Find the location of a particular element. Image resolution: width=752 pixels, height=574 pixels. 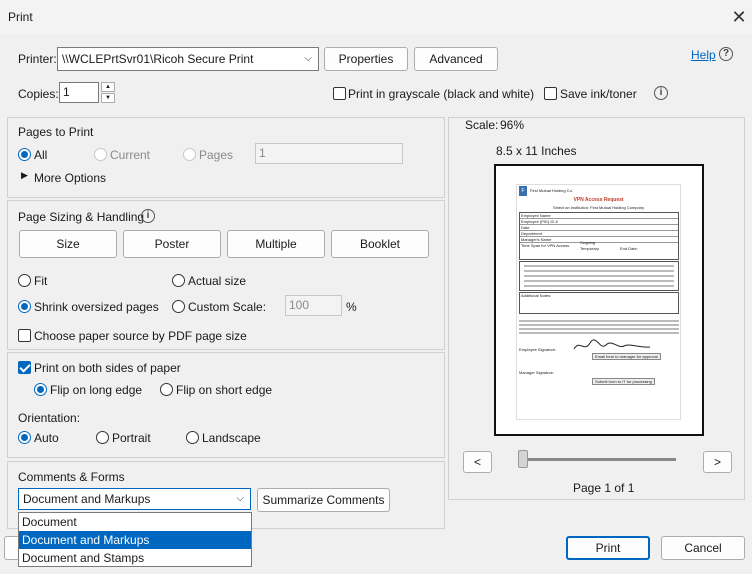

doc-end-date: End Date: is located at coordinates (629, 248).